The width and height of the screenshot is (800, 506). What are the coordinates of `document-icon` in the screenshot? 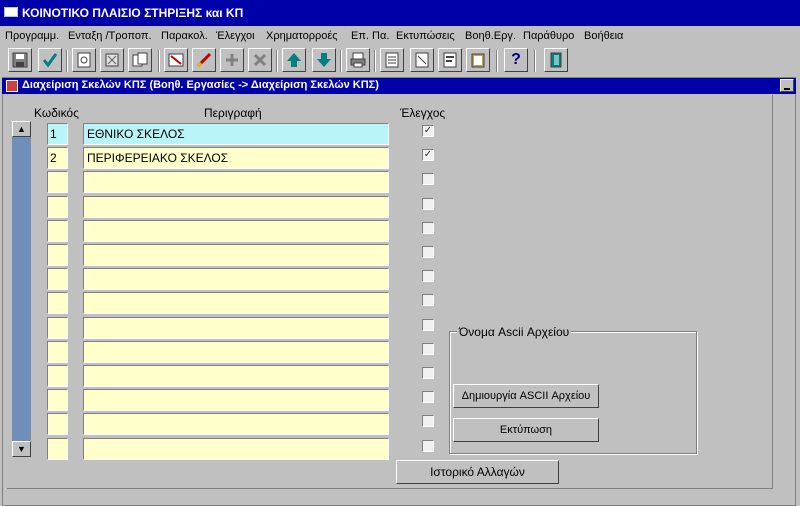 It's located at (422, 60).